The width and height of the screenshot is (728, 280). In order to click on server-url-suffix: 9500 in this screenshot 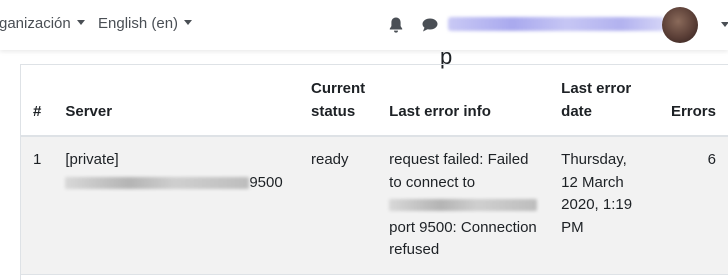, I will do `click(266, 182)`.